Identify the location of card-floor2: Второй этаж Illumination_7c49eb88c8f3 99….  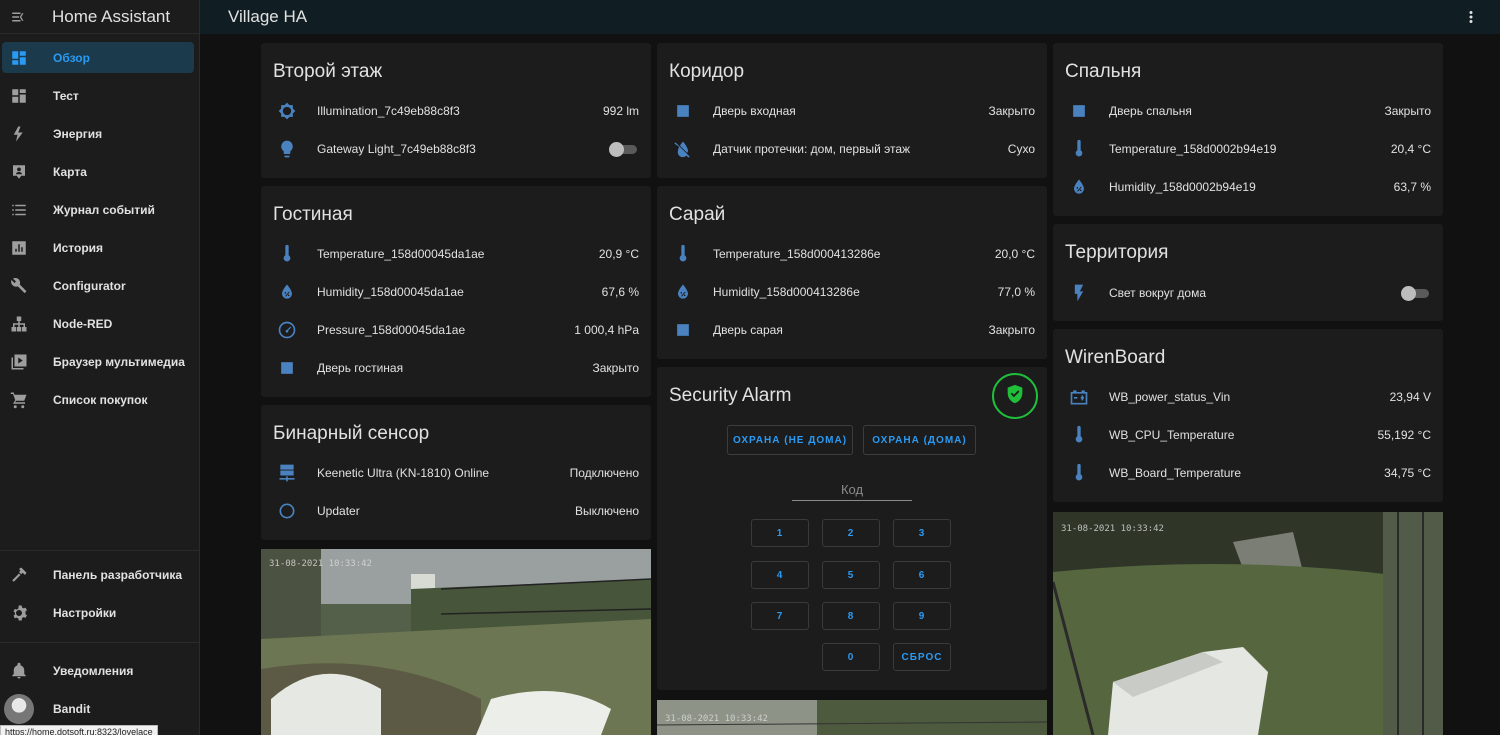
(456, 110).